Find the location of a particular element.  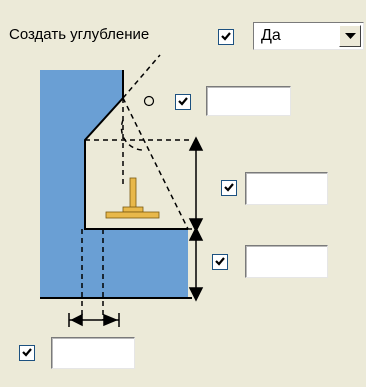

tool-shape is located at coordinates (132, 198).